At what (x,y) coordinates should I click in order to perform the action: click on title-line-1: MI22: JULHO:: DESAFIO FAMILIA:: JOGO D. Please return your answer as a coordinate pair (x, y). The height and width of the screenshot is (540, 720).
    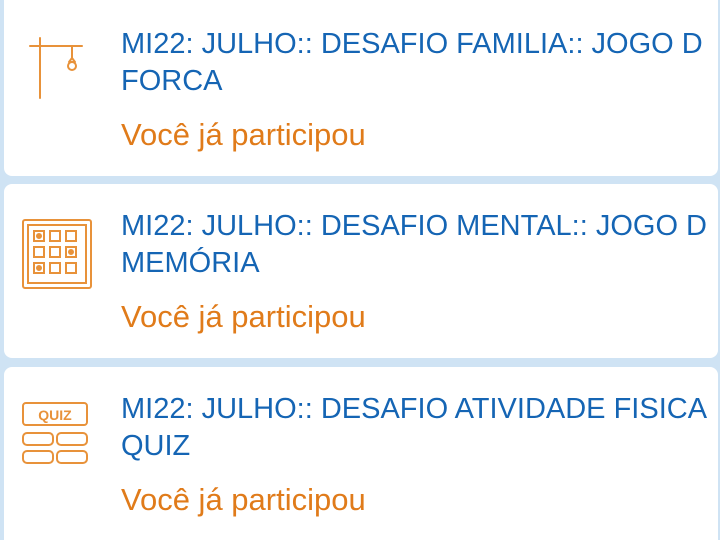
    Looking at the image, I should click on (412, 44).